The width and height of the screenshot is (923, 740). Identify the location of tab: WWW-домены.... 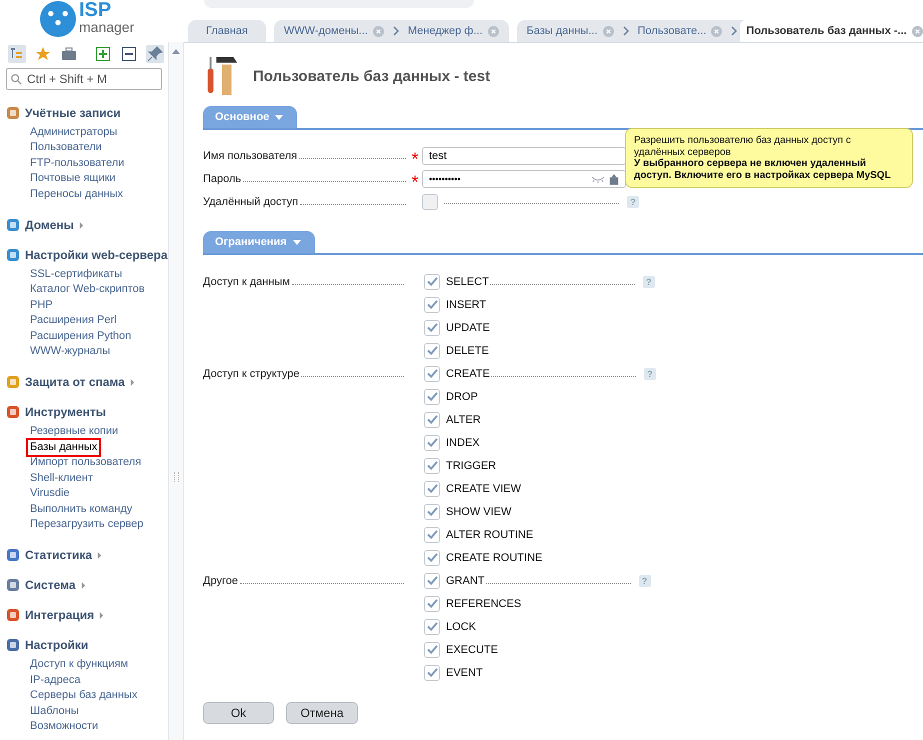
(334, 31).